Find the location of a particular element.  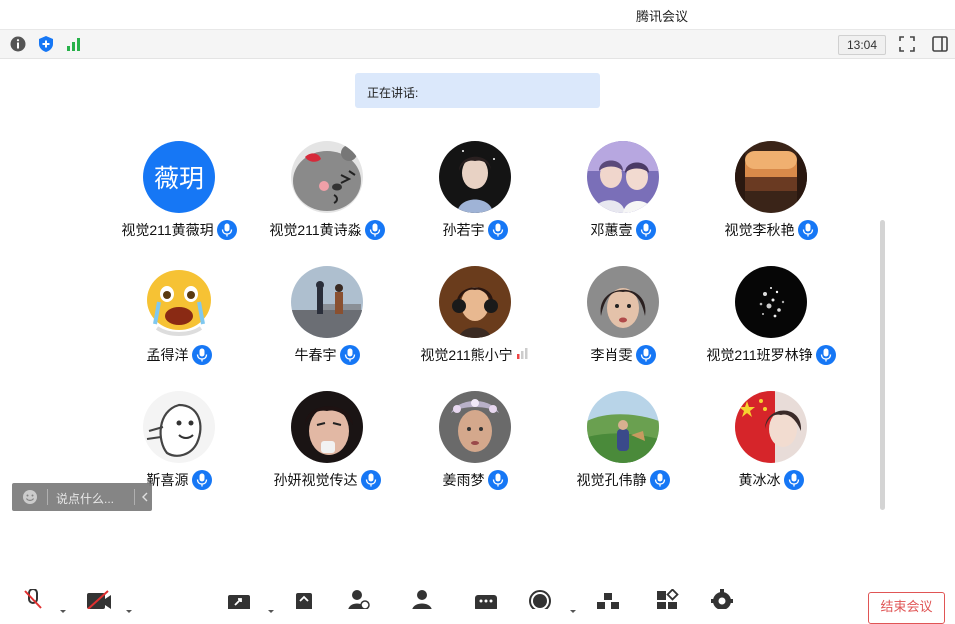

signal-icon is located at coordinates (74, 44).